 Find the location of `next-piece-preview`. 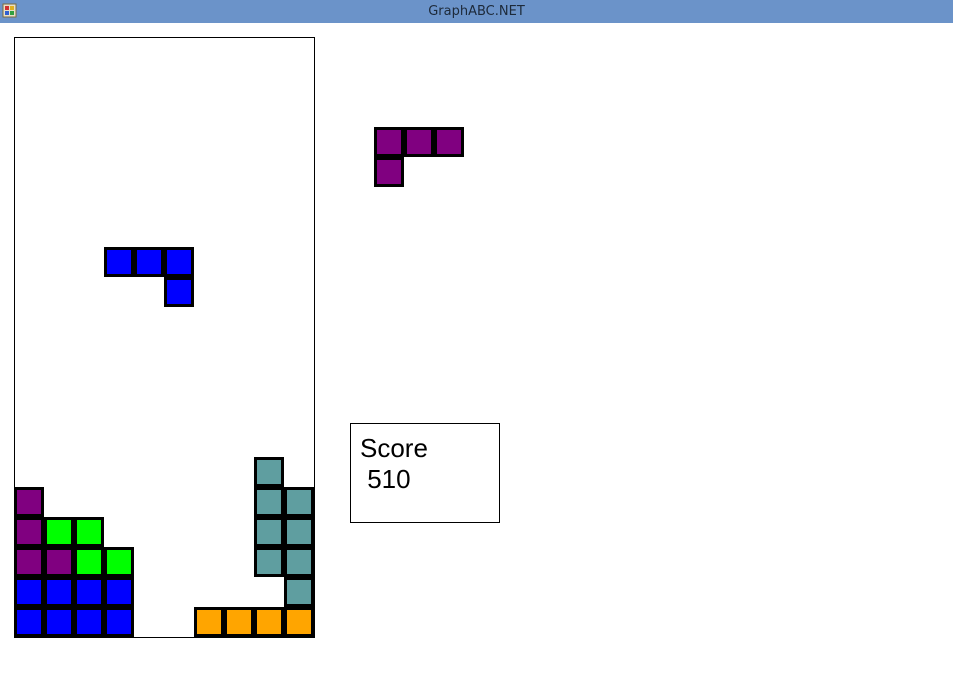

next-piece-preview is located at coordinates (420, 158).